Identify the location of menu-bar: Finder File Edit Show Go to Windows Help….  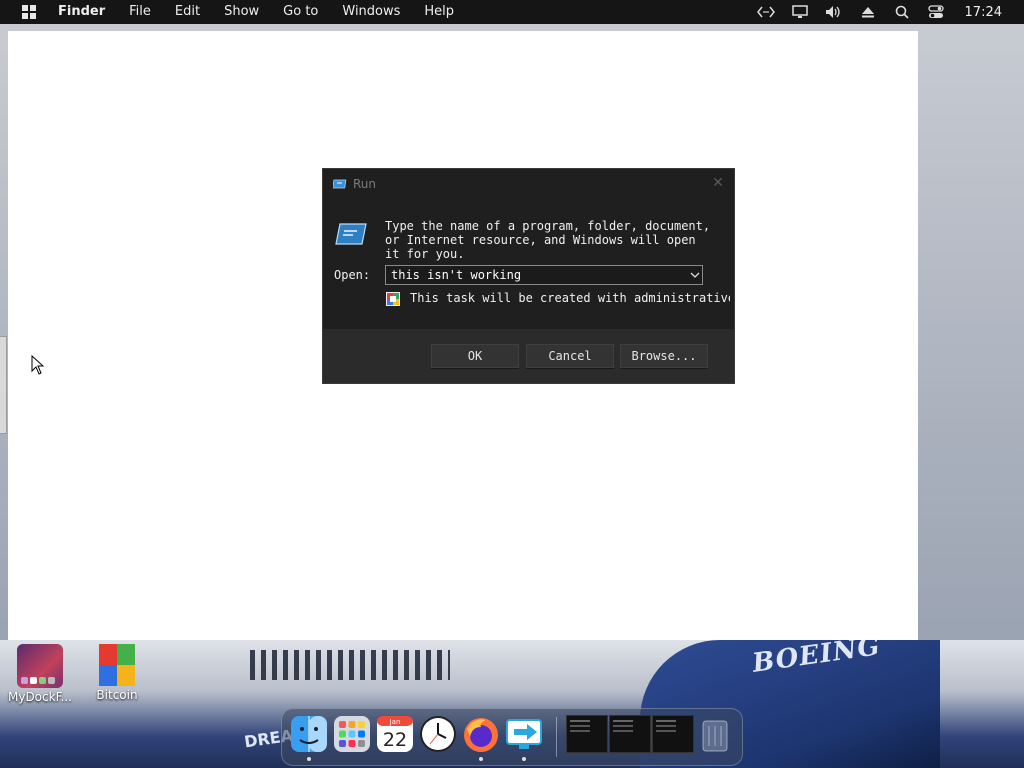
(512, 12).